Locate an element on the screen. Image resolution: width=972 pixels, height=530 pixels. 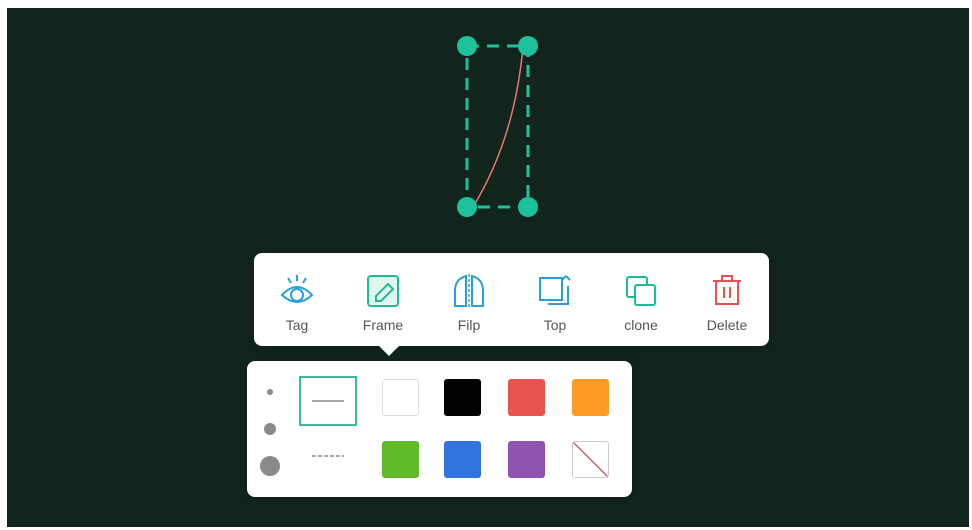
no-color-icon is located at coordinates (590, 459).